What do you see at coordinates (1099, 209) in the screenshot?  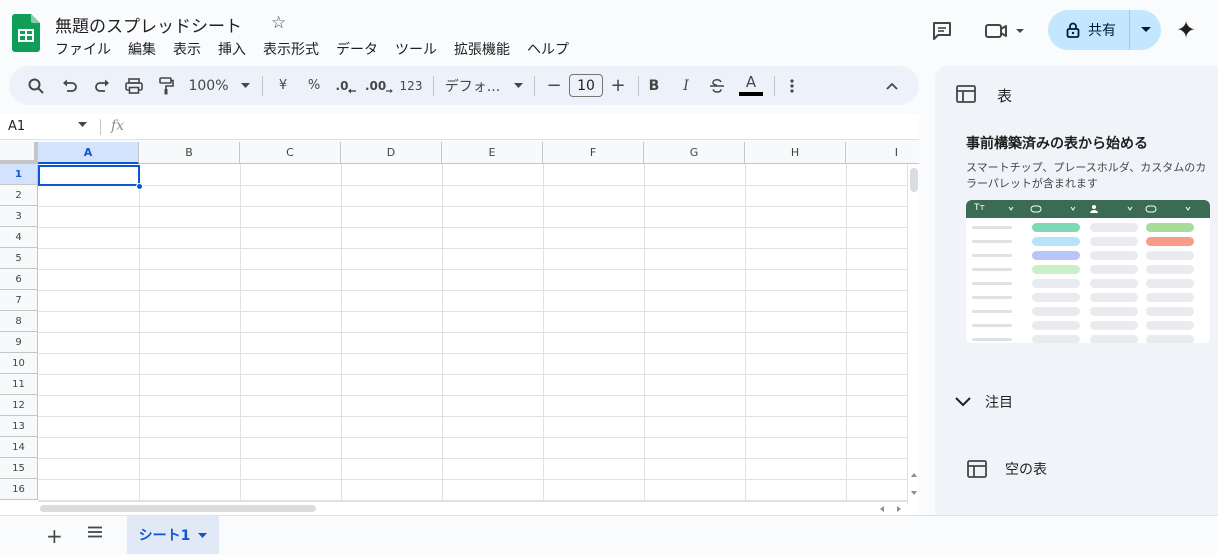 I see `preview-header-icons` at bounding box center [1099, 209].